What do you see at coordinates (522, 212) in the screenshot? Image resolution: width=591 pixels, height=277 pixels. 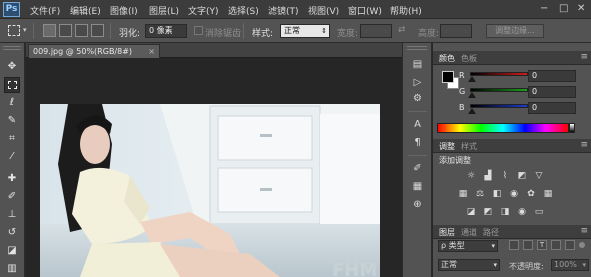 I see `selective-color-icon: ◉` at bounding box center [522, 212].